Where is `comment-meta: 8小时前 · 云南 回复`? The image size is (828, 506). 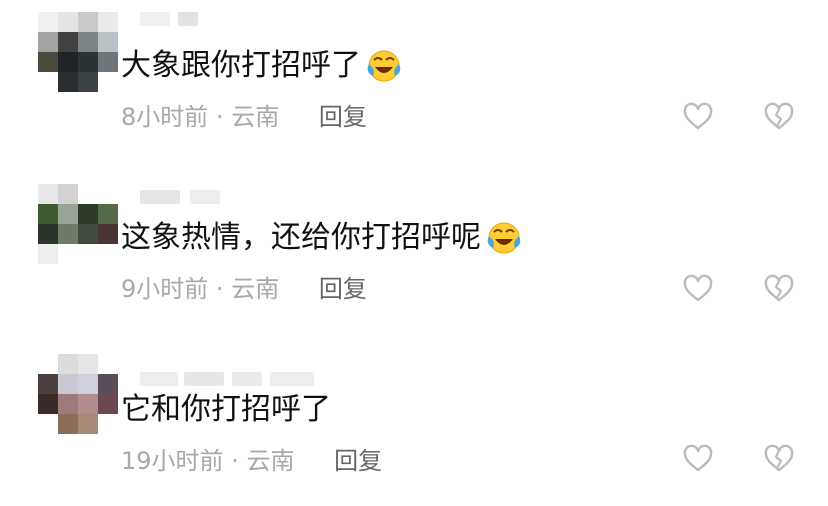 comment-meta: 8小时前 · 云南 回复 is located at coordinates (244, 117).